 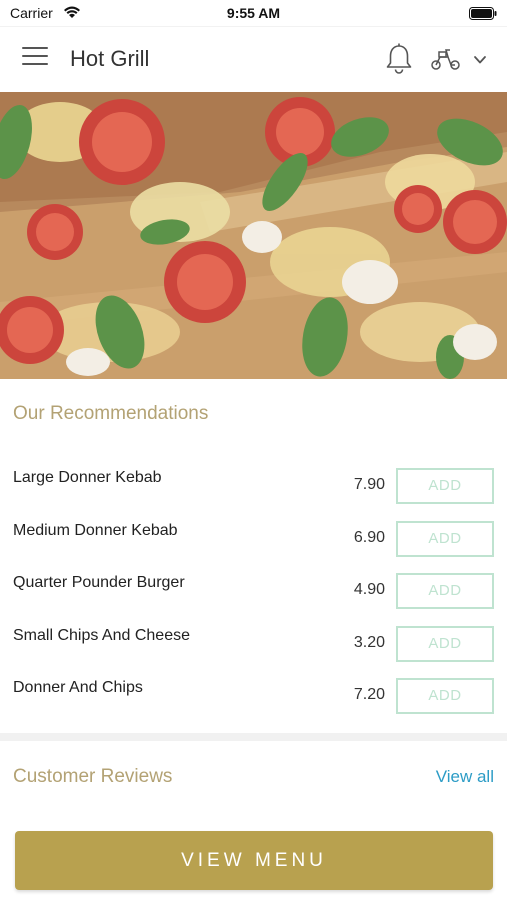 I want to click on reviews-title: Customer Reviews, so click(x=93, y=776).